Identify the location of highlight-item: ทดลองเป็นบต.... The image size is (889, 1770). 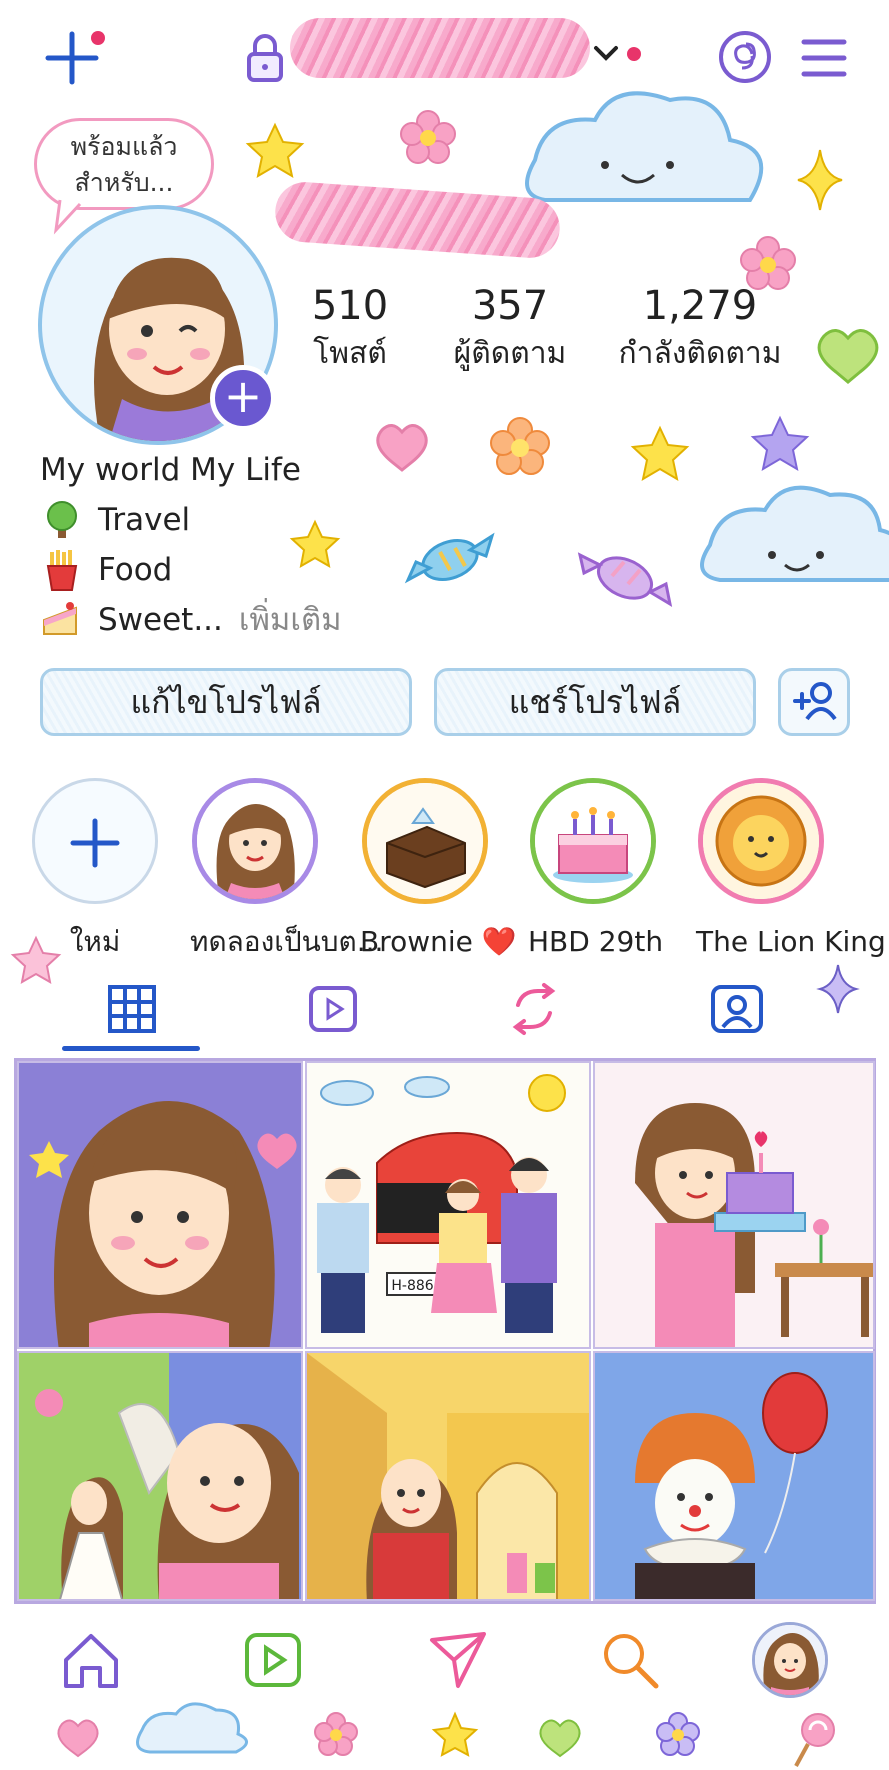
(287, 869).